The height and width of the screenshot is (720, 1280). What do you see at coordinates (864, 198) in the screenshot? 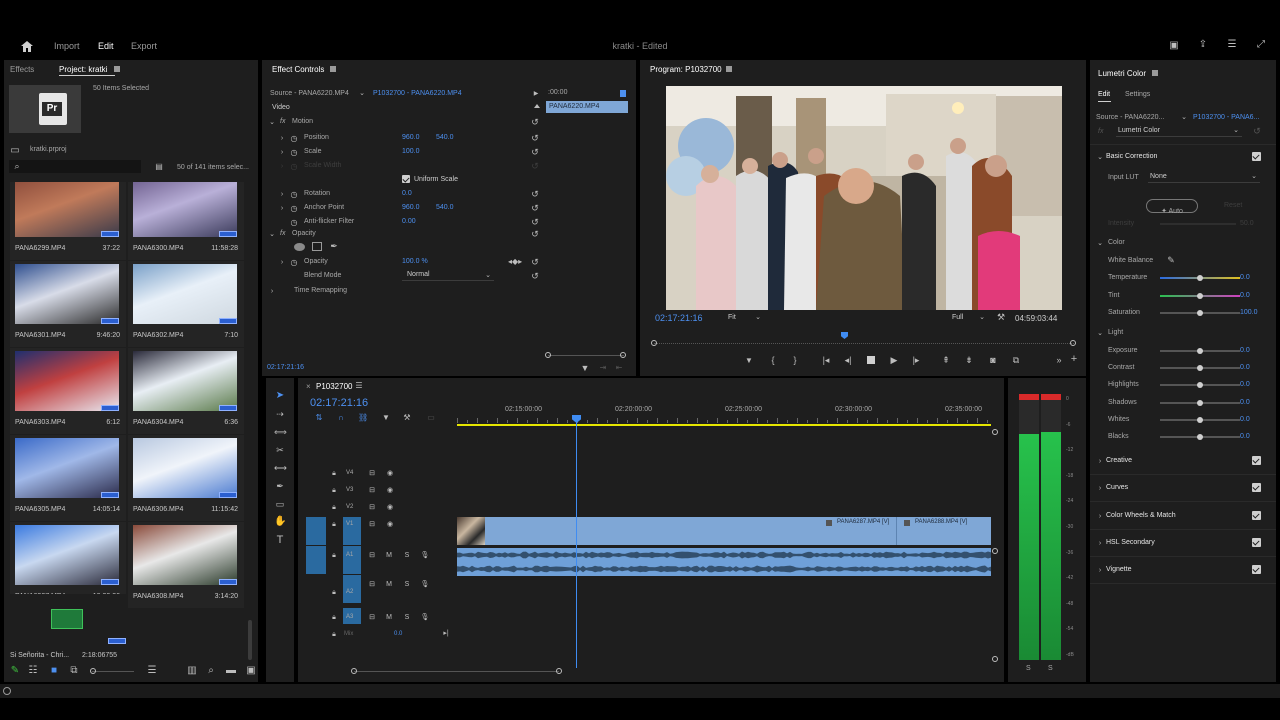
I see `program-video` at bounding box center [864, 198].